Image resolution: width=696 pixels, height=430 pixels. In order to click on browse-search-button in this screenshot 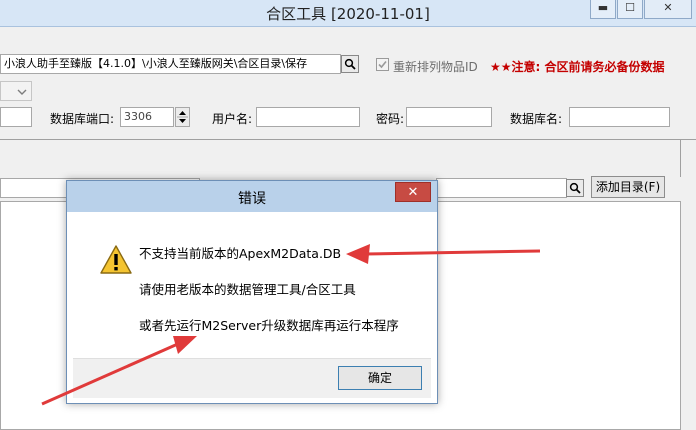, I will do `click(350, 64)`.